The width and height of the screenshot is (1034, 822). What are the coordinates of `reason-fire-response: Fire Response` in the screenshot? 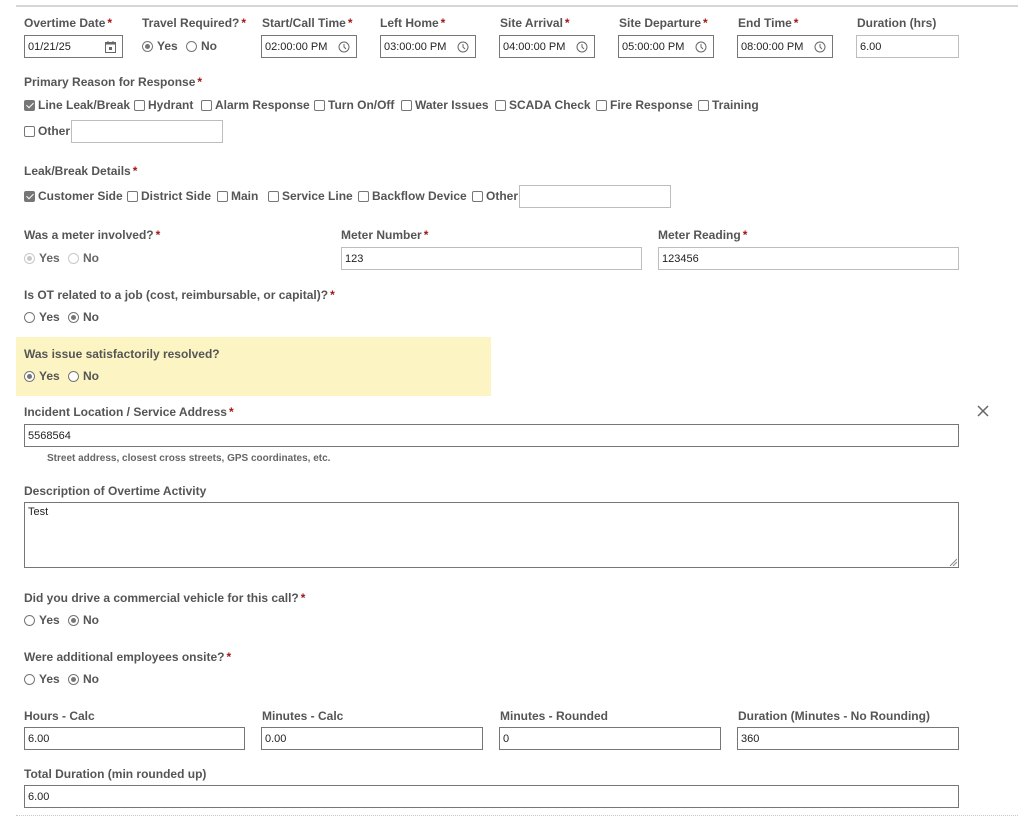 It's located at (644, 105).